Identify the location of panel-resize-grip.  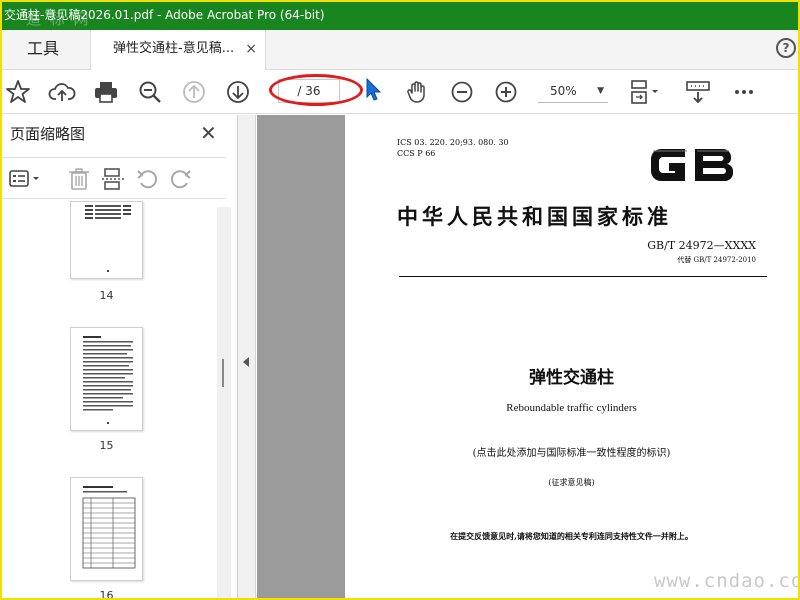
(223, 373).